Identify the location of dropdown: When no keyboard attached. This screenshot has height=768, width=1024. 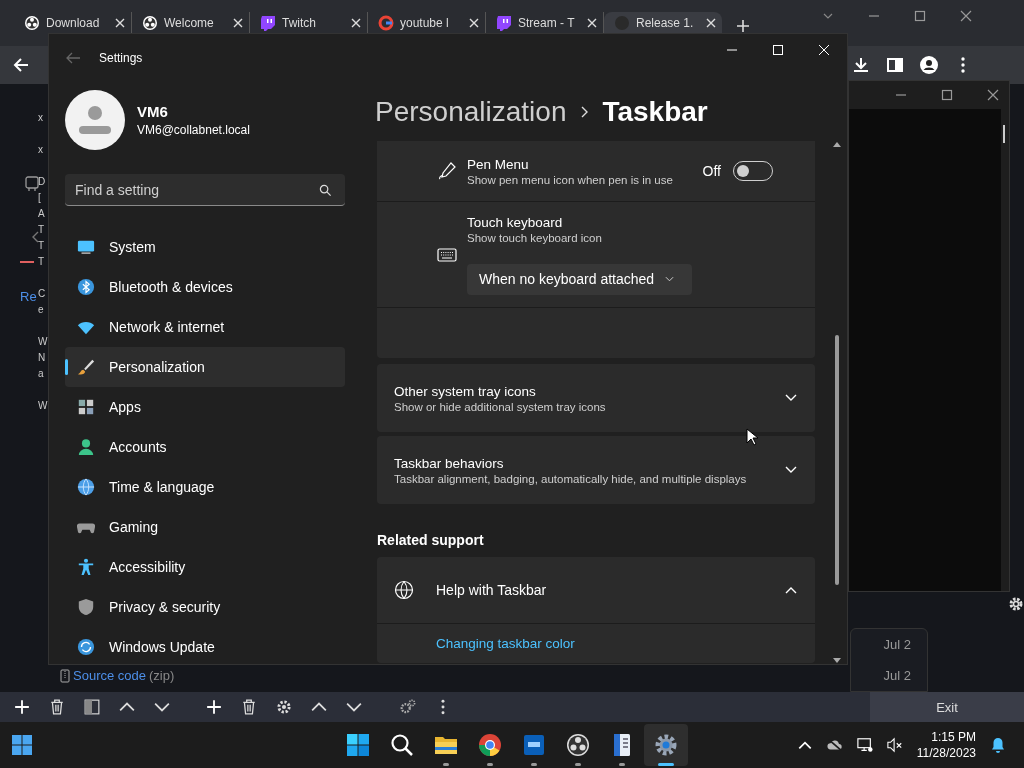
(579, 279).